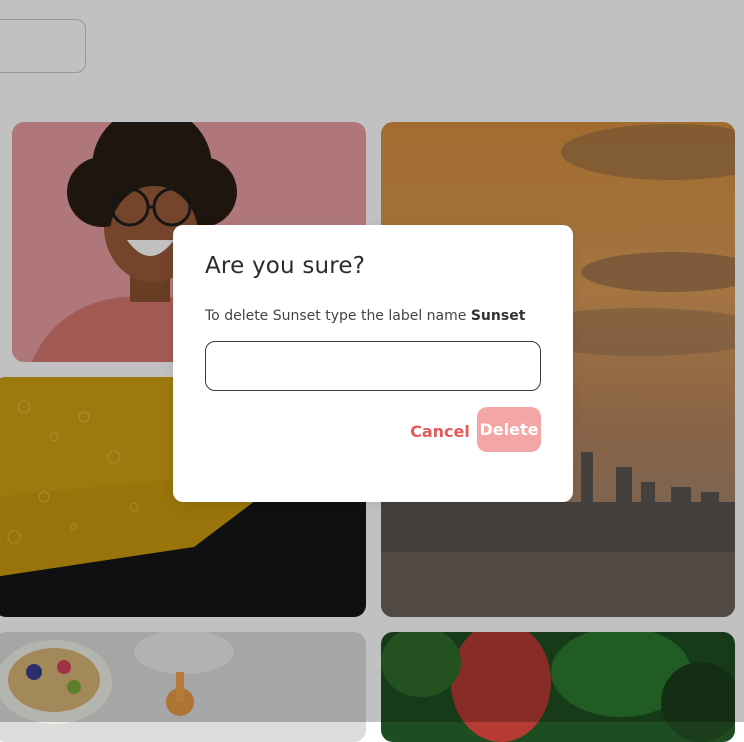 The height and width of the screenshot is (742, 744). I want to click on delete-button: Delete, so click(509, 429).